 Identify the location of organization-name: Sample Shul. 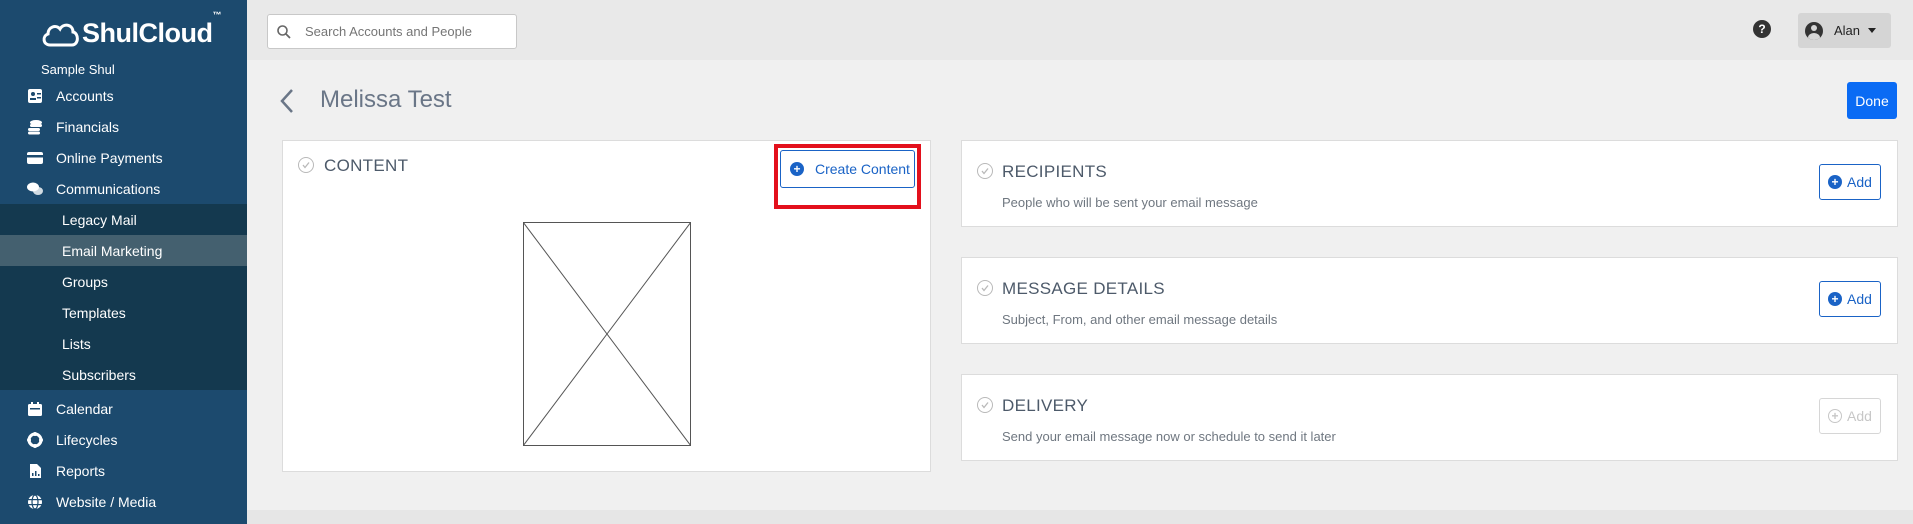
(78, 69).